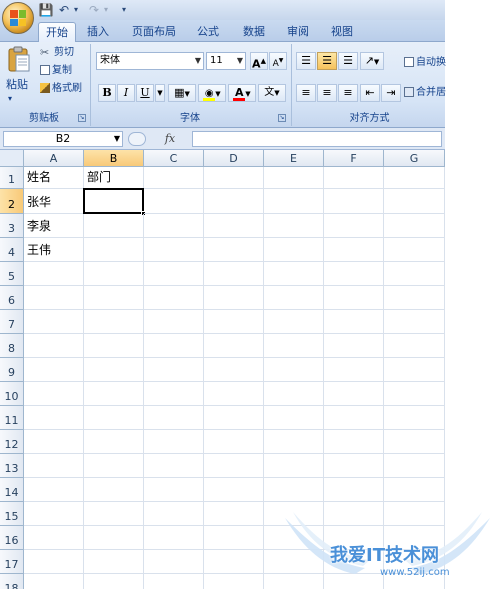  Describe the element at coordinates (114, 178) in the screenshot. I see `cell-b1: 部门` at that location.